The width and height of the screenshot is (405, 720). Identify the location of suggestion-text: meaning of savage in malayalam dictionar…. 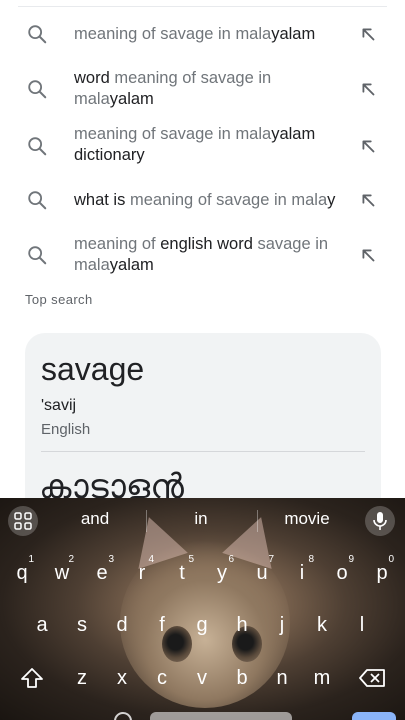
(195, 144).